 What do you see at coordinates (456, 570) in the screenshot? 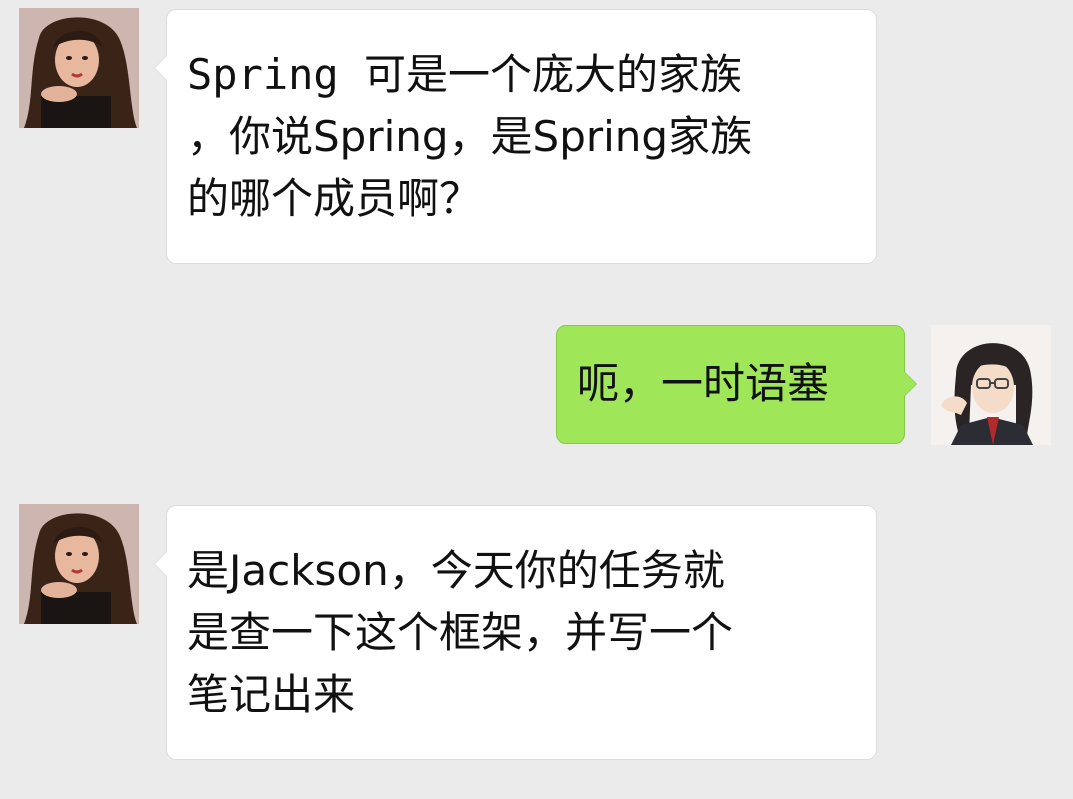
I see `message-text-line: 是Jackson，今天你的任务就` at bounding box center [456, 570].